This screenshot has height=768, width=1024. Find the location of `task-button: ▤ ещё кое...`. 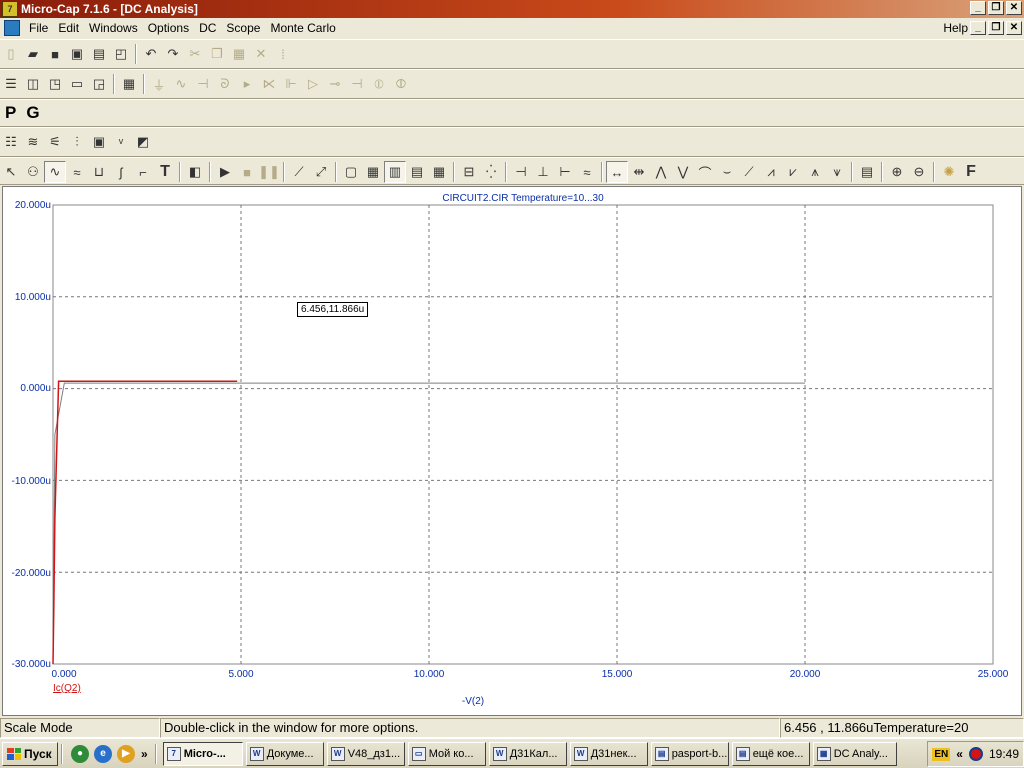

task-button: ▤ ещё кое... is located at coordinates (770, 753).